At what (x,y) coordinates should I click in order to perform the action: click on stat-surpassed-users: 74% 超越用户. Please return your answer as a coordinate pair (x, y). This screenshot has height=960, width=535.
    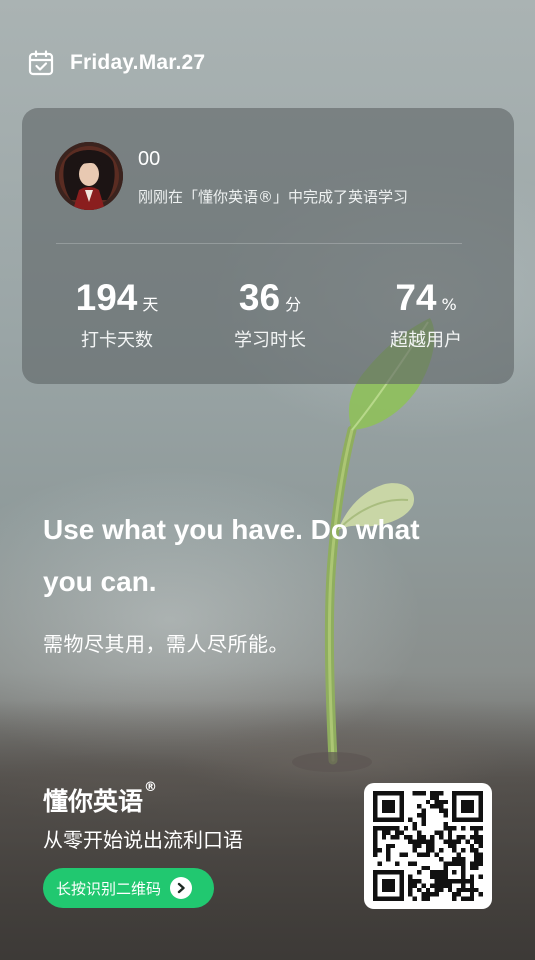
    Looking at the image, I should click on (426, 314).